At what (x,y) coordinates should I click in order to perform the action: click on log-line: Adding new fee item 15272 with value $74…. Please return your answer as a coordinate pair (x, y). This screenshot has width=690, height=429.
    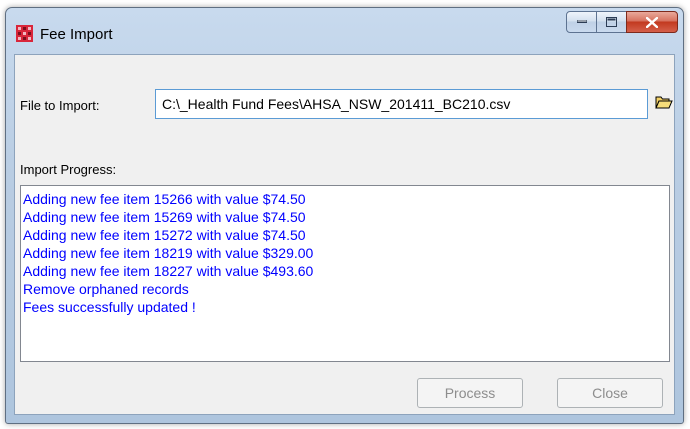
    Looking at the image, I should click on (164, 235).